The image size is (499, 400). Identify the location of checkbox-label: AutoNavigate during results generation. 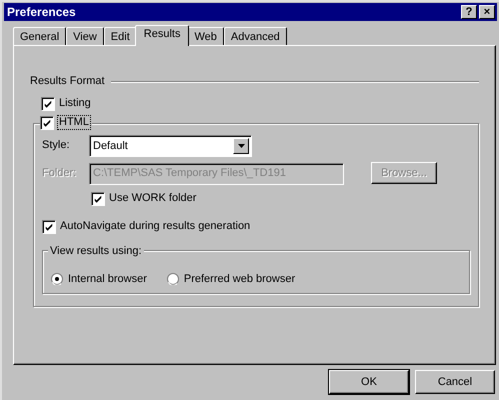
(155, 226).